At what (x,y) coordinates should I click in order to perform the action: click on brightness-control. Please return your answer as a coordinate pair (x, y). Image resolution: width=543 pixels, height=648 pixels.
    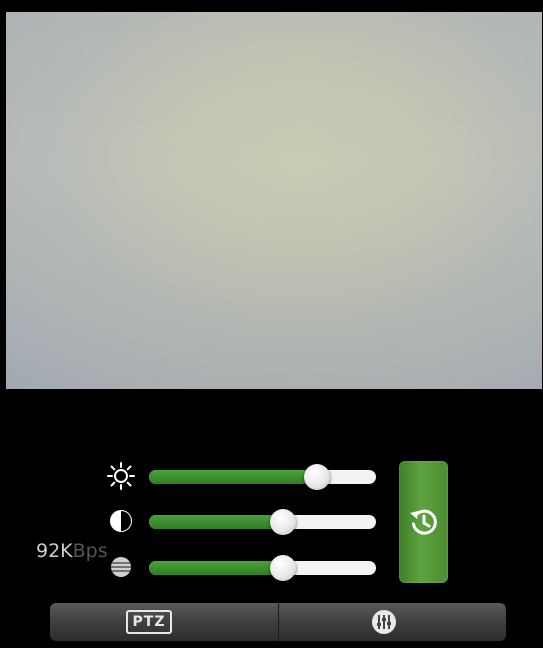
    Looking at the image, I should click on (241, 476).